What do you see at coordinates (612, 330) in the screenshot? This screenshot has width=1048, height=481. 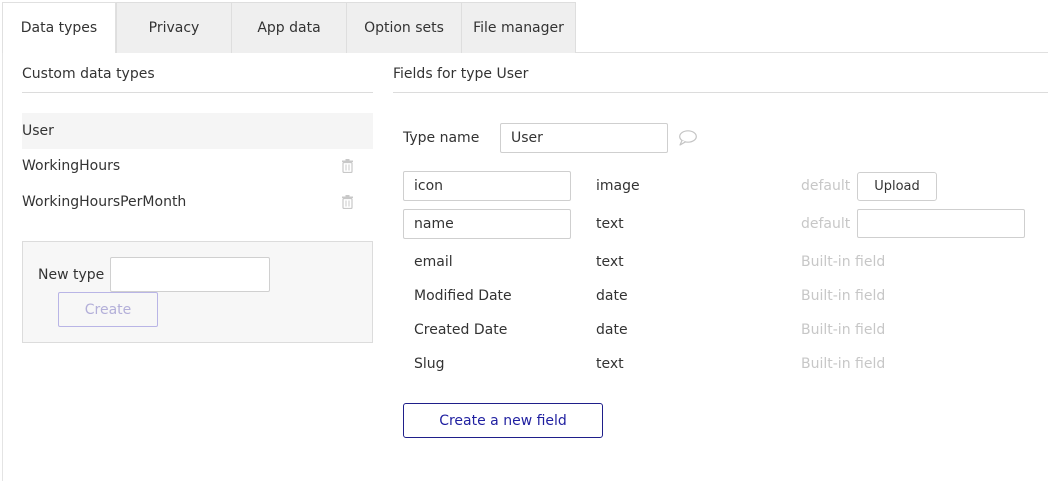 I see `field-type-created-date: date` at bounding box center [612, 330].